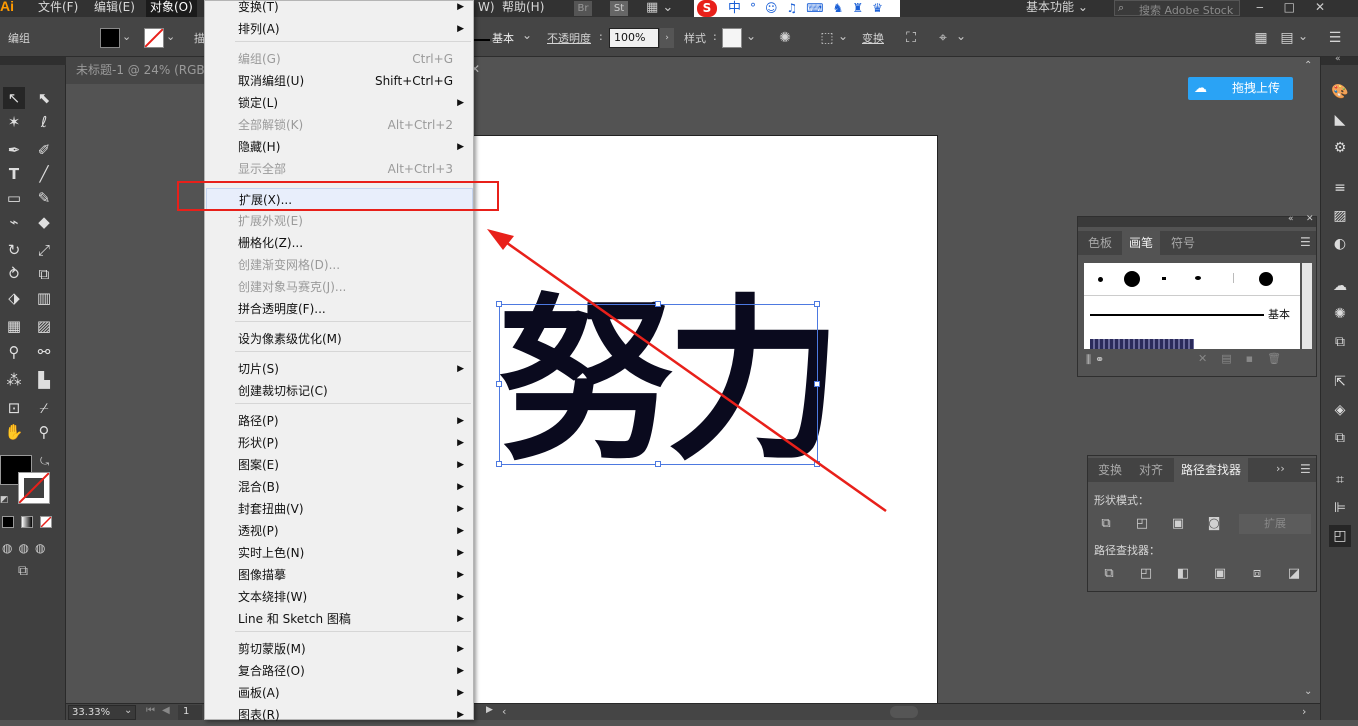  Describe the element at coordinates (1109, 574) in the screenshot. I see `divide-icon: ⧉` at that location.